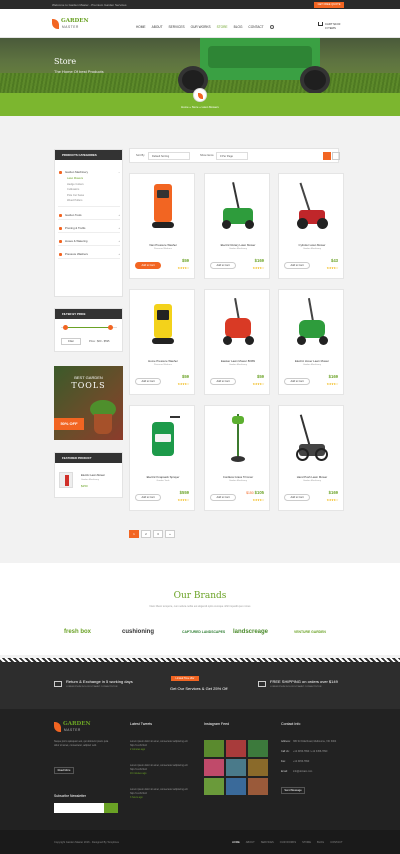  I want to click on send-message-button: Send Message, so click(293, 790).